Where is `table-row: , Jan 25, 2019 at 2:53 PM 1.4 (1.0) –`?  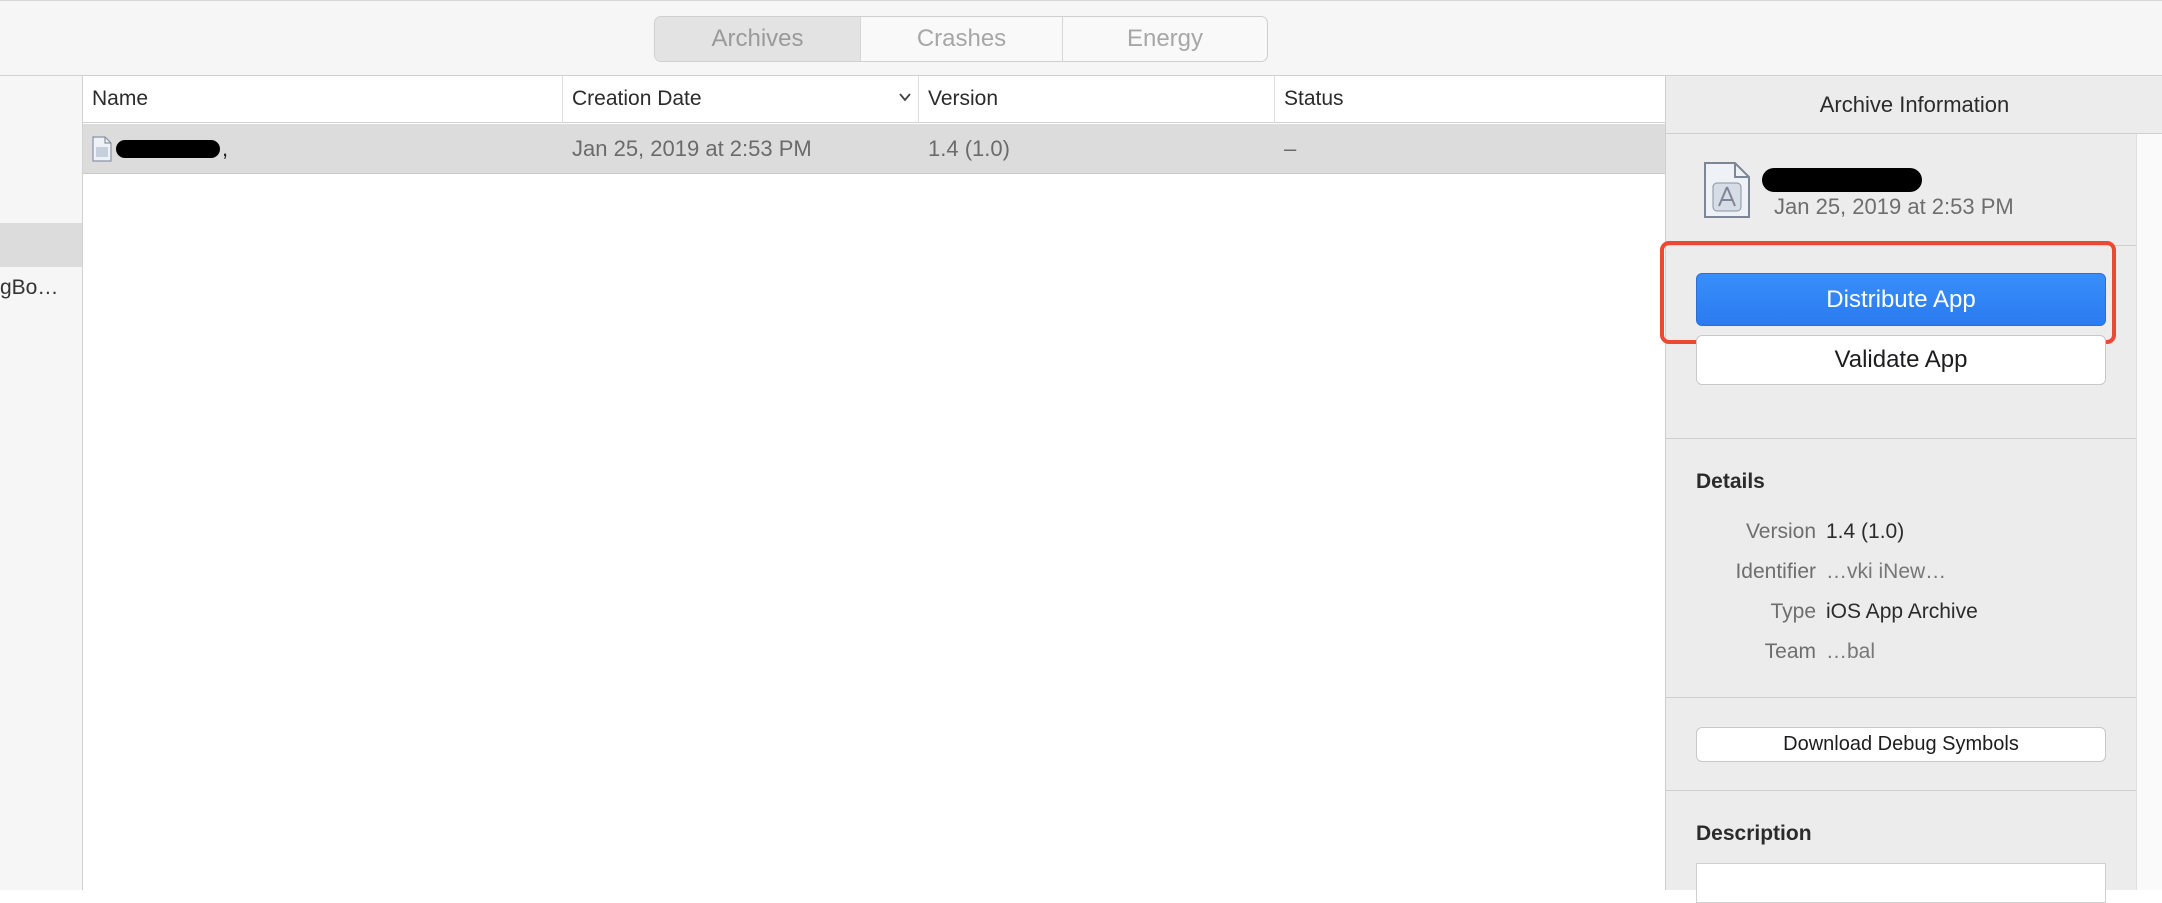 table-row: , Jan 25, 2019 at 2:53 PM 1.4 (1.0) – is located at coordinates (874, 149).